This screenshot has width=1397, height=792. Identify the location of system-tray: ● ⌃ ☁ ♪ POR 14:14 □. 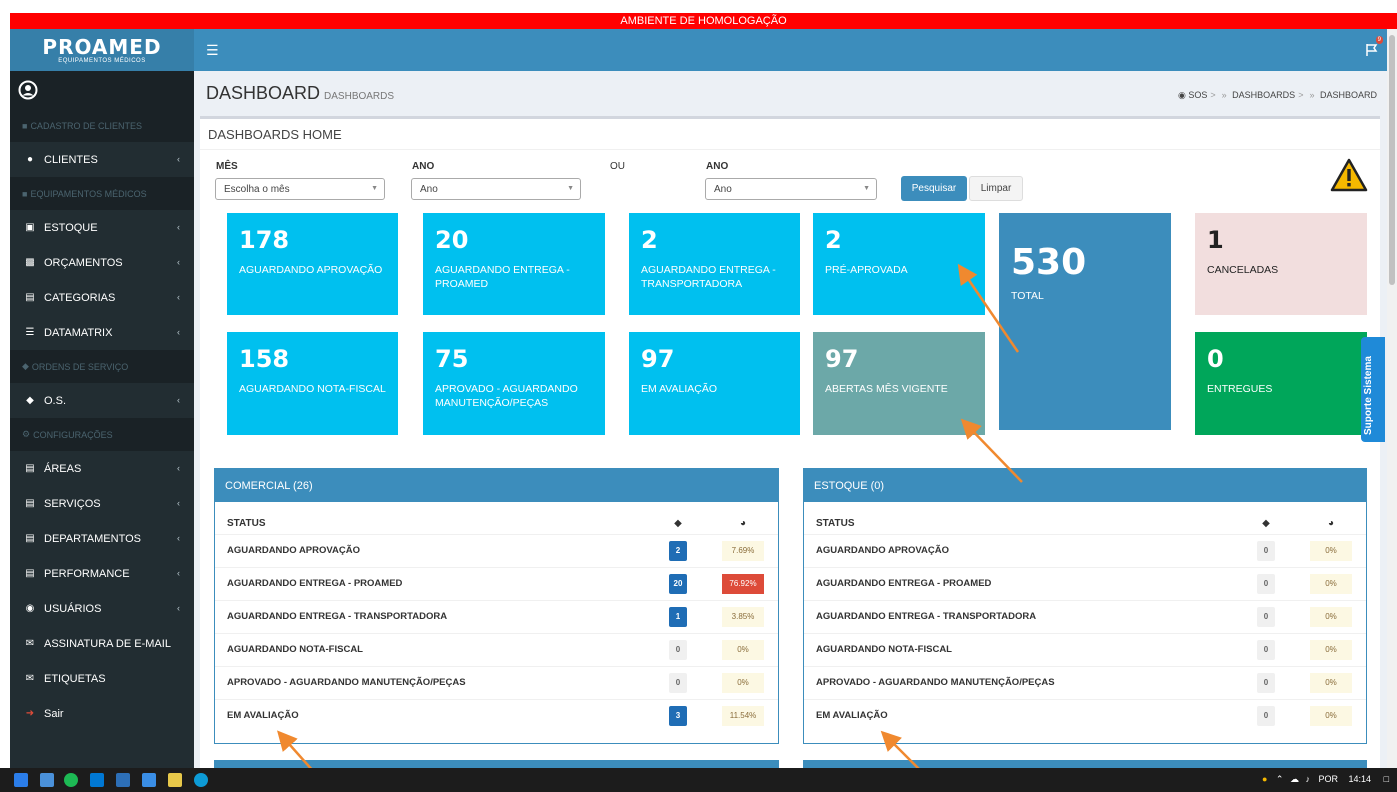
(1325, 779).